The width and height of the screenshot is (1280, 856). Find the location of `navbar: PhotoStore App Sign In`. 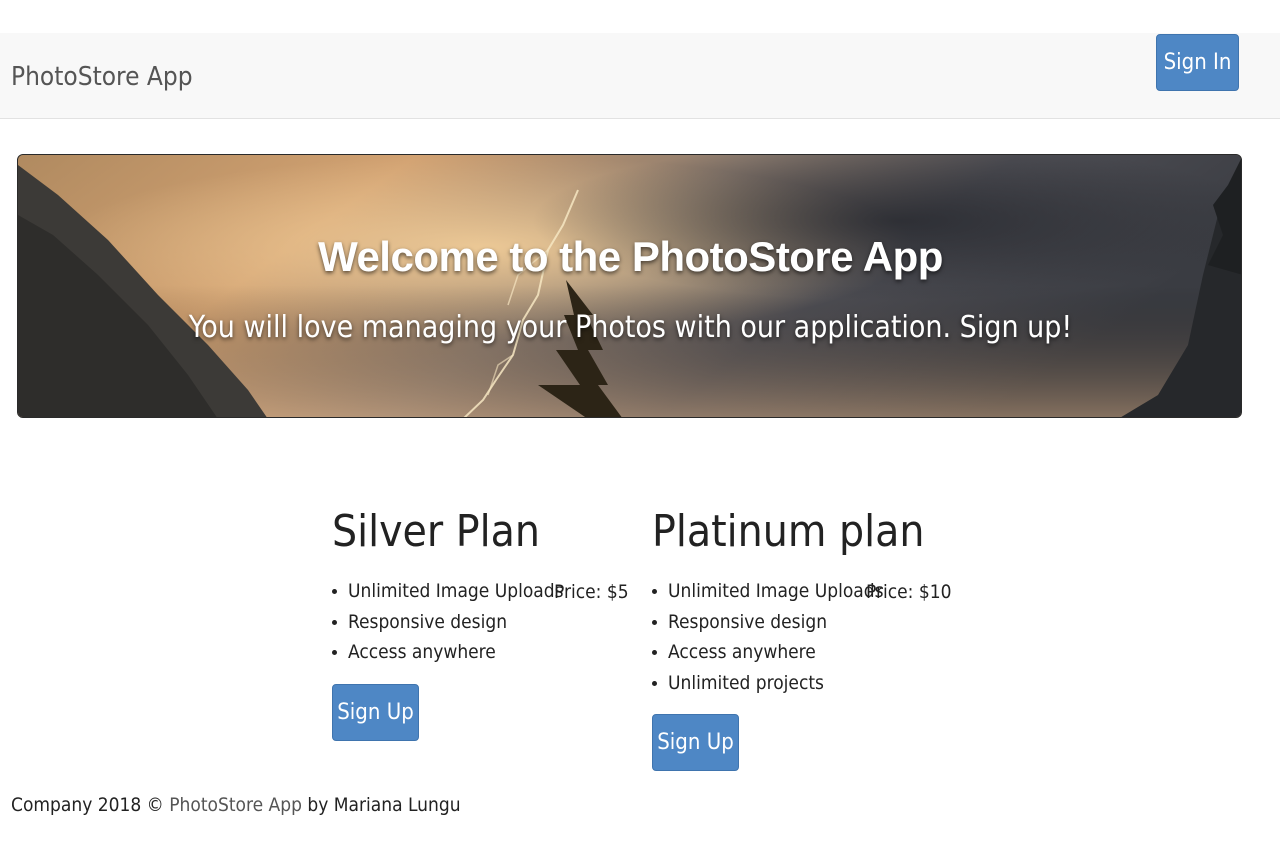

navbar: PhotoStore App Sign In is located at coordinates (640, 76).